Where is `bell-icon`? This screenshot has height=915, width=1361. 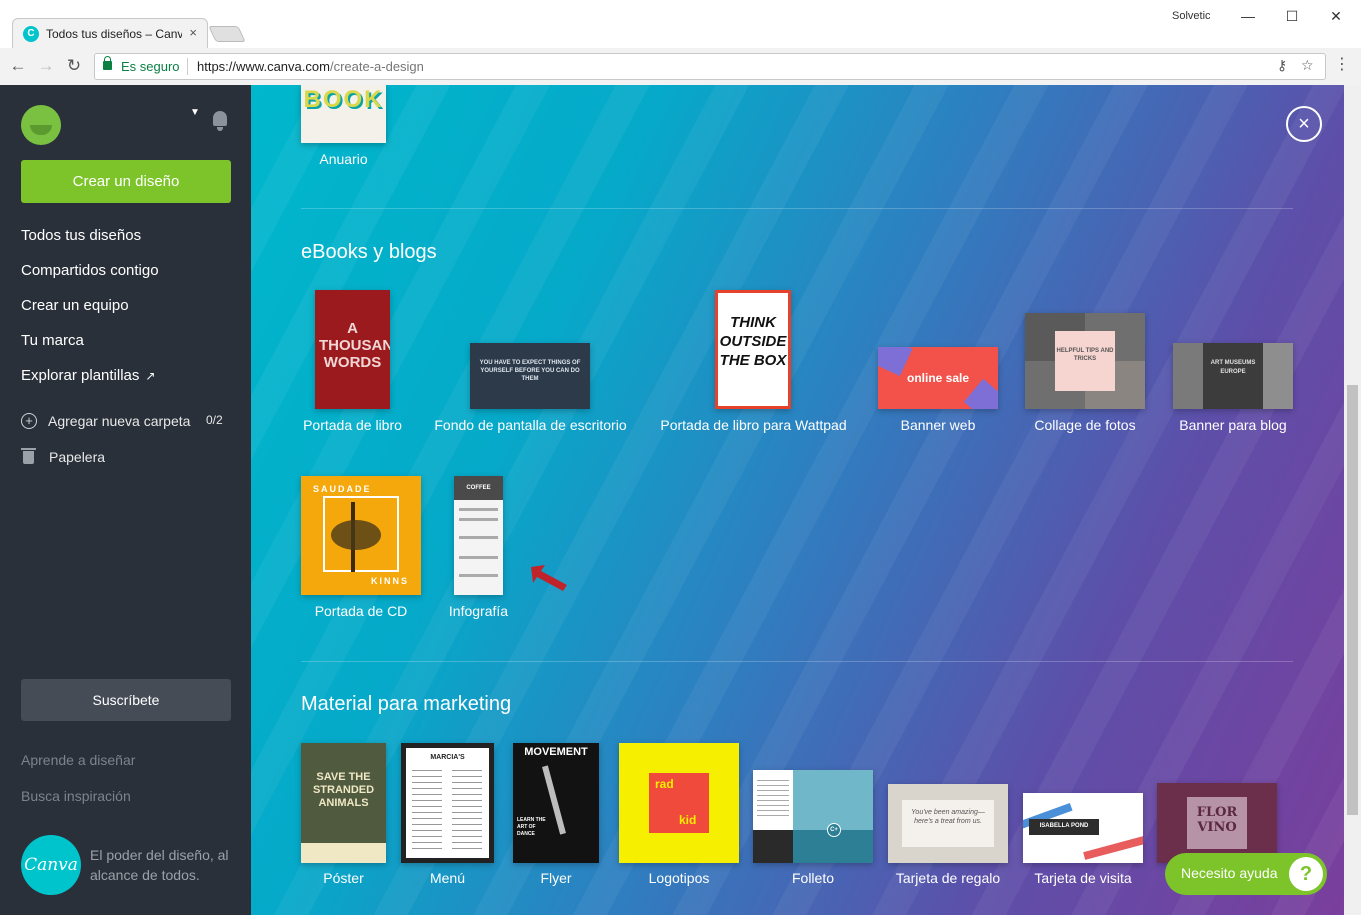
bell-icon is located at coordinates (221, 121).